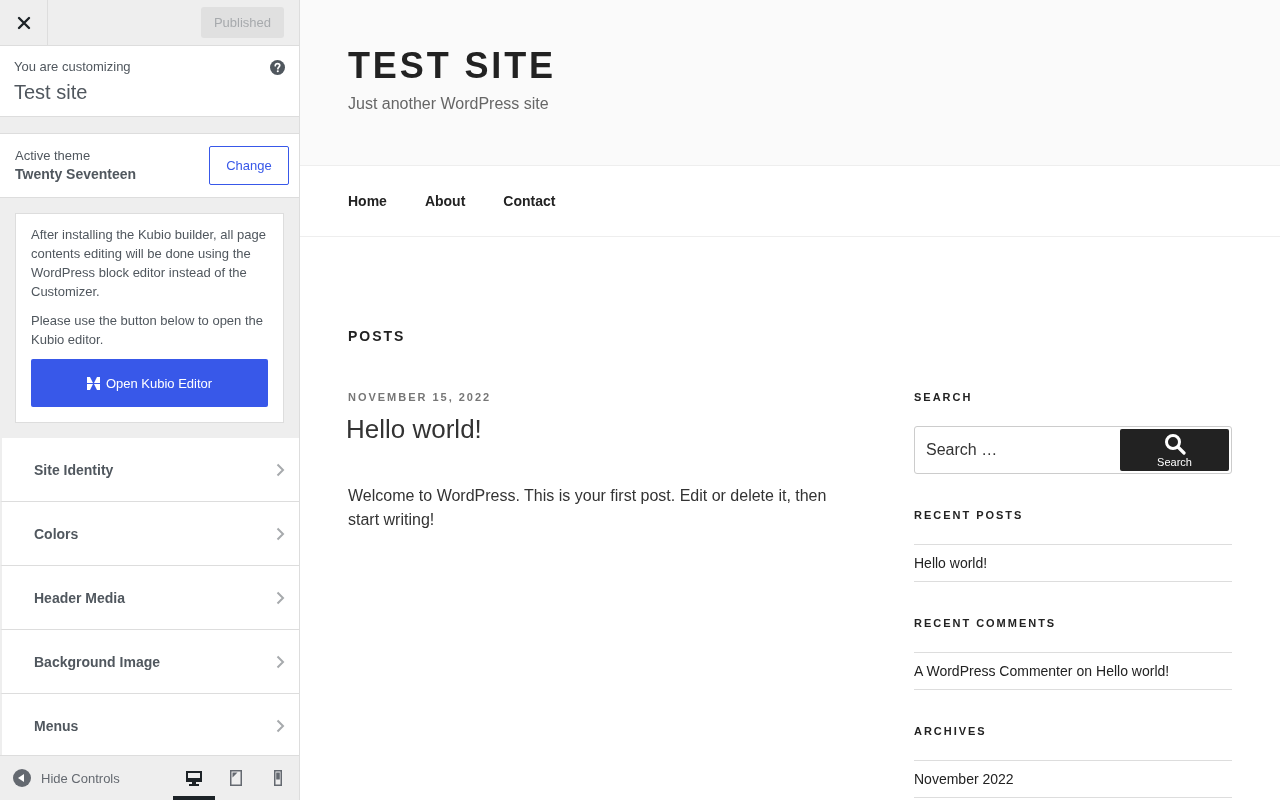 The image size is (1280, 800). I want to click on widget-title: RECENT POSTS, so click(969, 515).